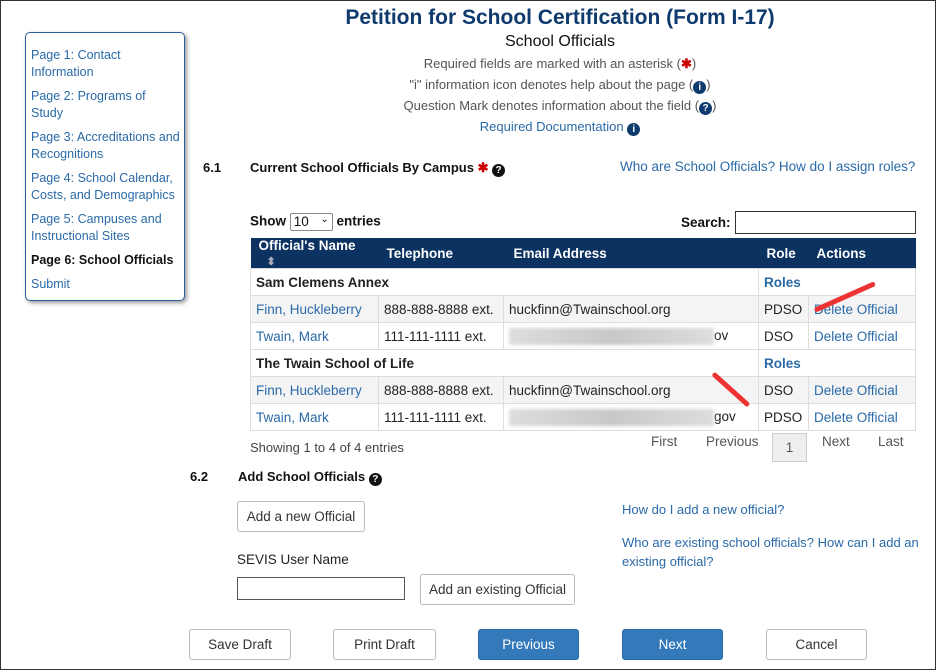 Image resolution: width=936 pixels, height=670 pixels. What do you see at coordinates (783, 309) in the screenshot?
I see `role-cell: PDSO` at bounding box center [783, 309].